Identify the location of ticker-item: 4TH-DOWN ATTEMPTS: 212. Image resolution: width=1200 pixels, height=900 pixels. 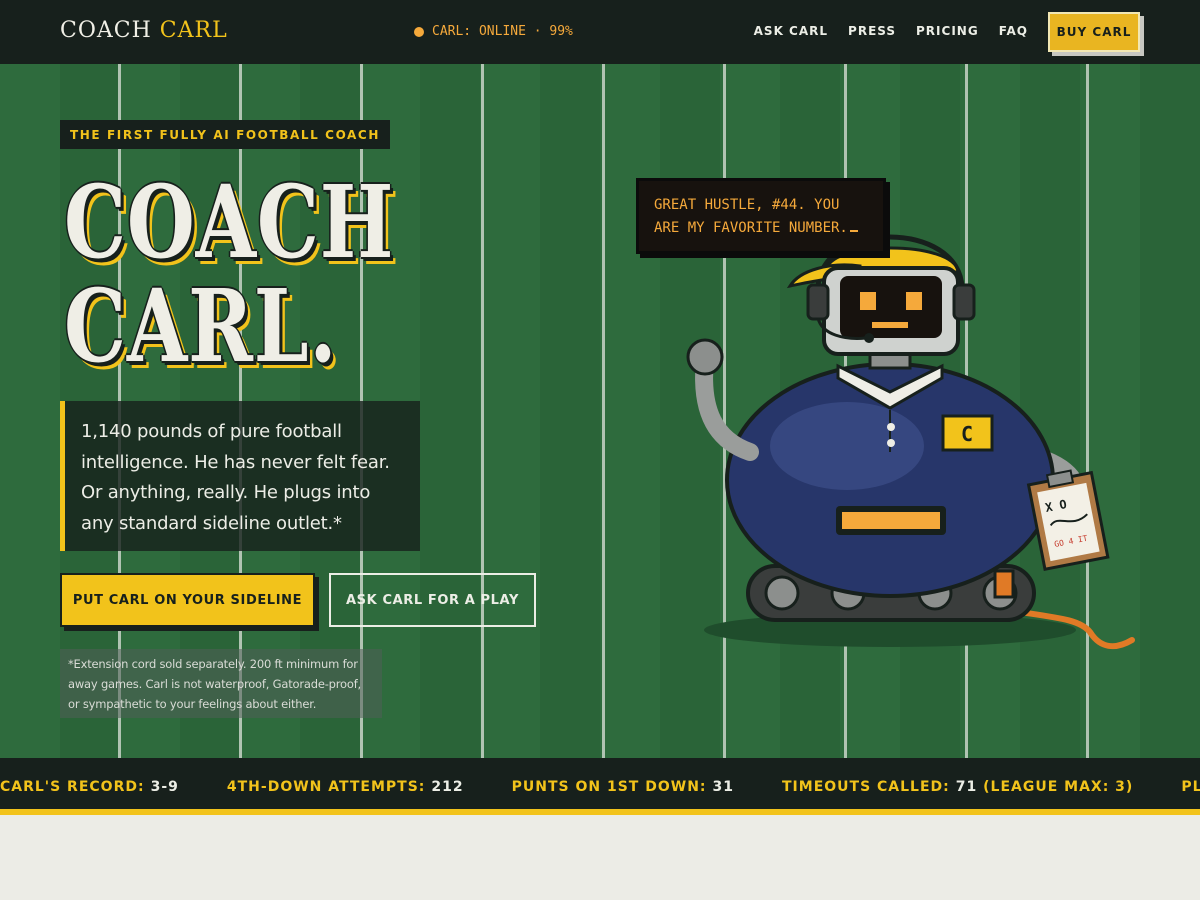
(345, 787).